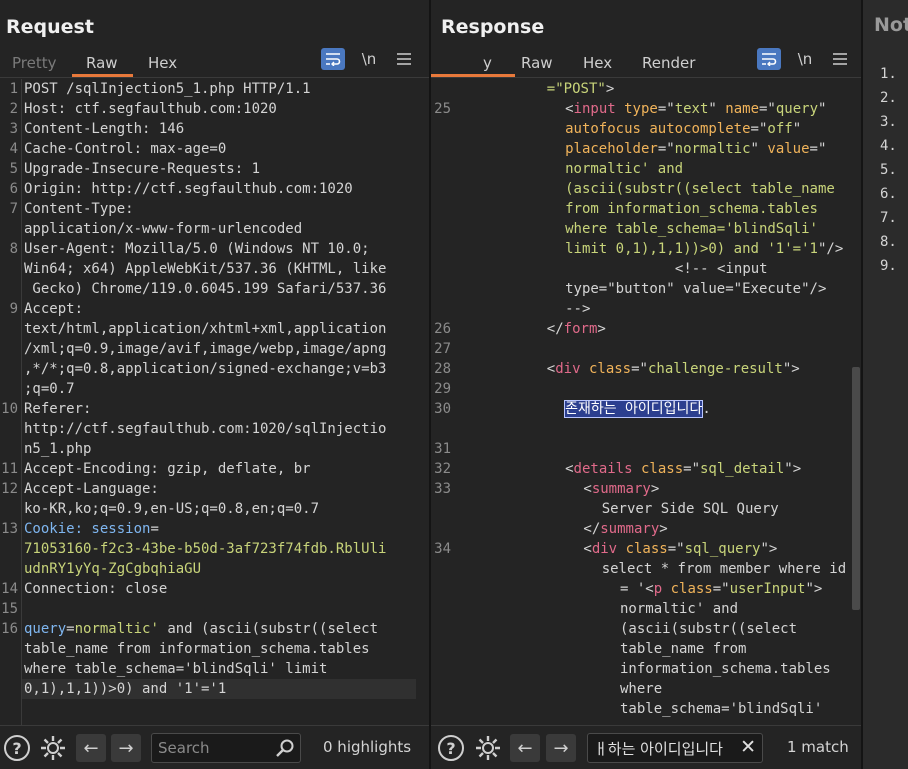 The image size is (908, 769). Describe the element at coordinates (214, 309) in the screenshot. I see `code-line: 9 Accept:` at that location.